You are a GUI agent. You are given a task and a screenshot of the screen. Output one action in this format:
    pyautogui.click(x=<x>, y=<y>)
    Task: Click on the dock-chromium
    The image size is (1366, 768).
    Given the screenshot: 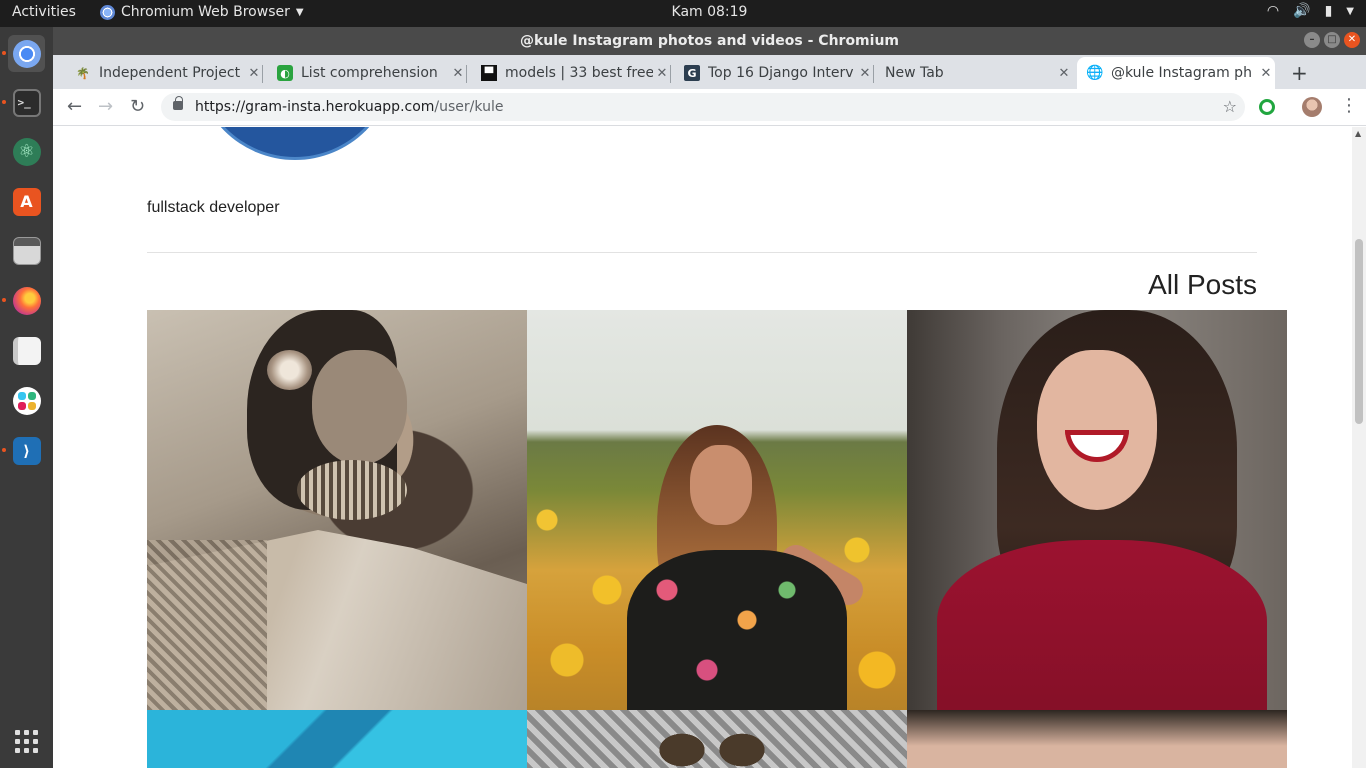 What is the action you would take?
    pyautogui.click(x=26, y=53)
    